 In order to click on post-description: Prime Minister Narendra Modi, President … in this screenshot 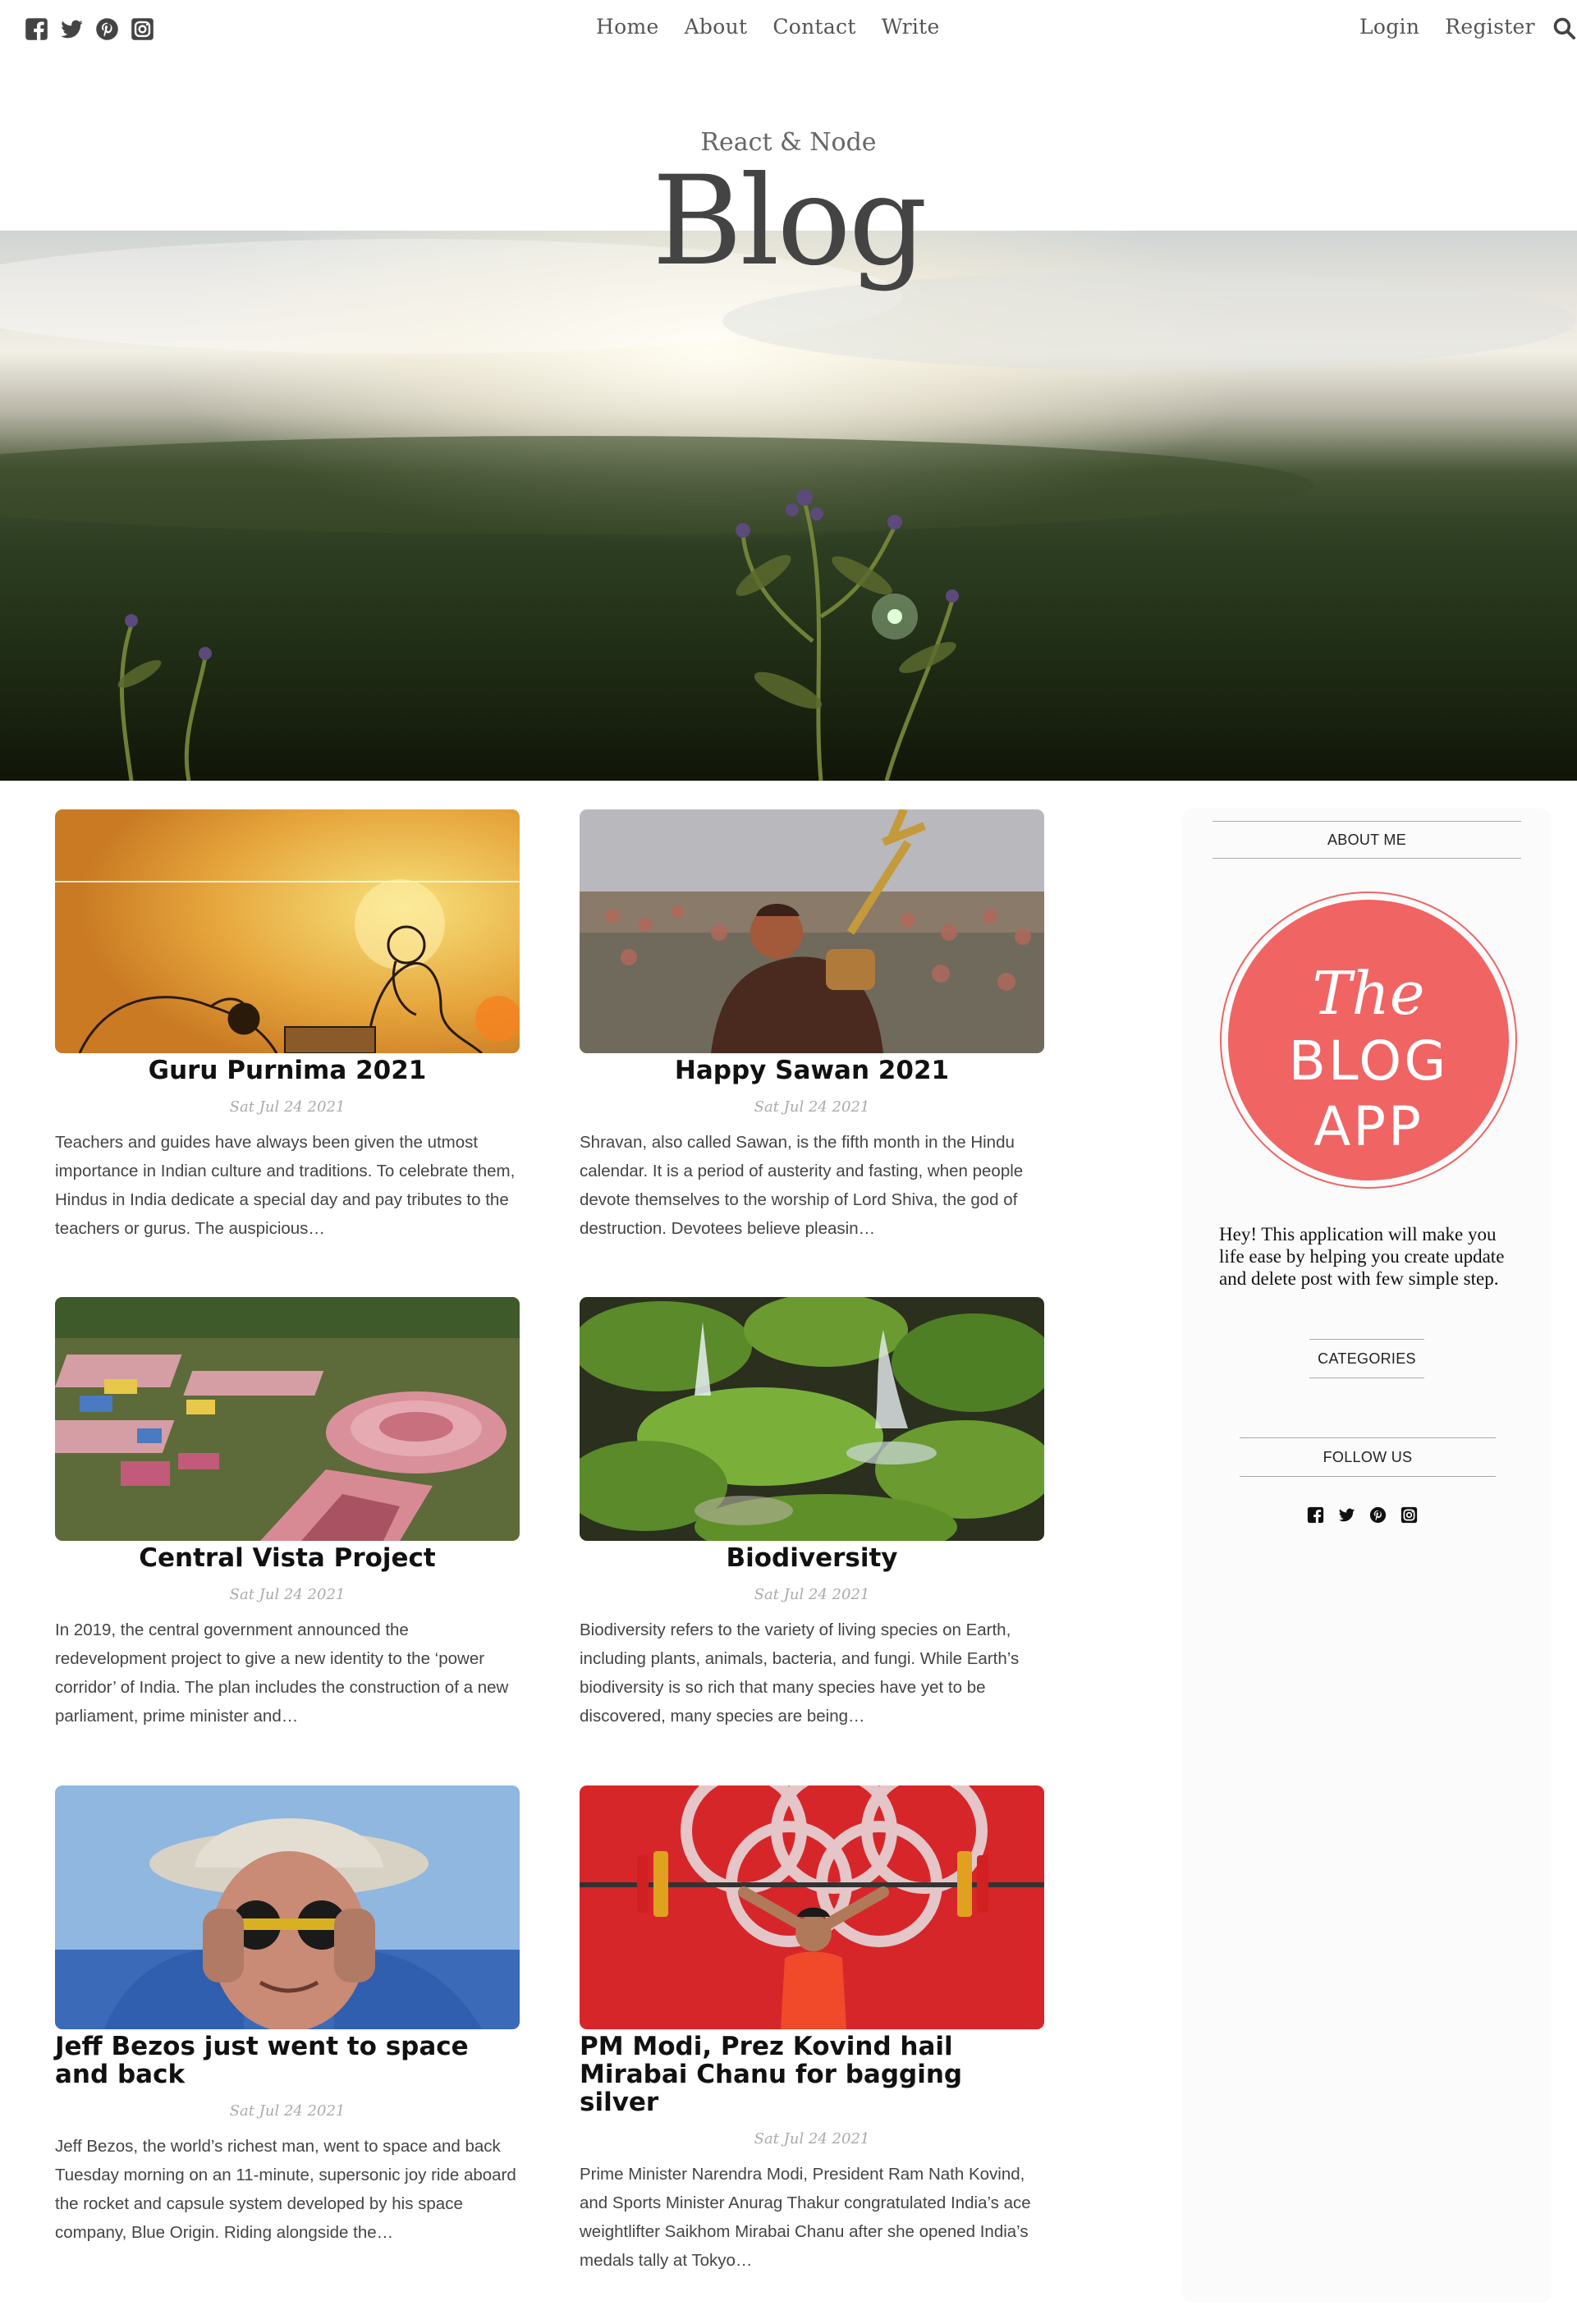, I will do `click(805, 2217)`.